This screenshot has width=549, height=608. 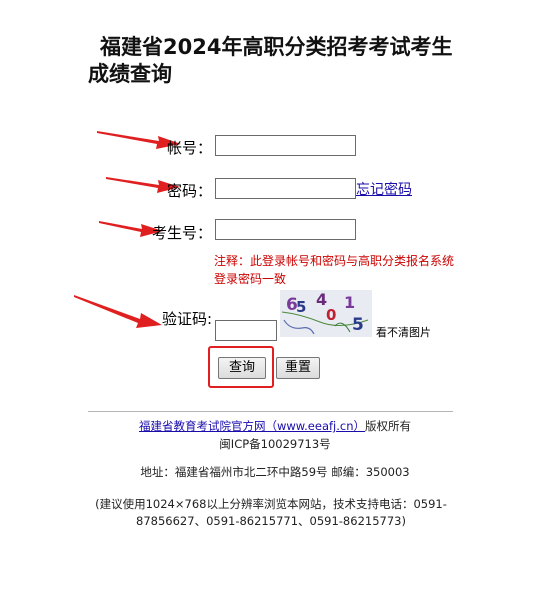 I want to click on candidate-number-input, so click(x=285, y=229).